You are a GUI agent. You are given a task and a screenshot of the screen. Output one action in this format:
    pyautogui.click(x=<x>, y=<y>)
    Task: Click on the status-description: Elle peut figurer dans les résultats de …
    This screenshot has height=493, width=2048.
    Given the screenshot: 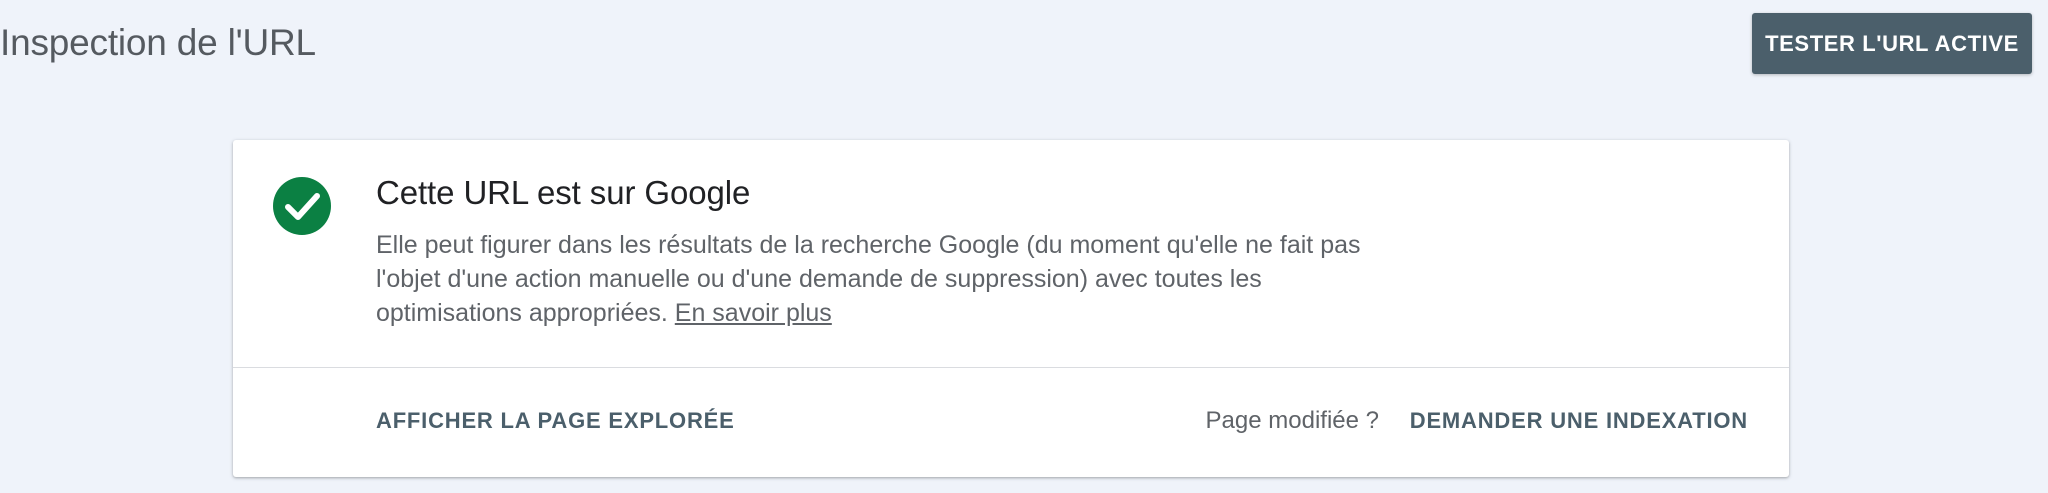 What is the action you would take?
    pyautogui.click(x=871, y=279)
    